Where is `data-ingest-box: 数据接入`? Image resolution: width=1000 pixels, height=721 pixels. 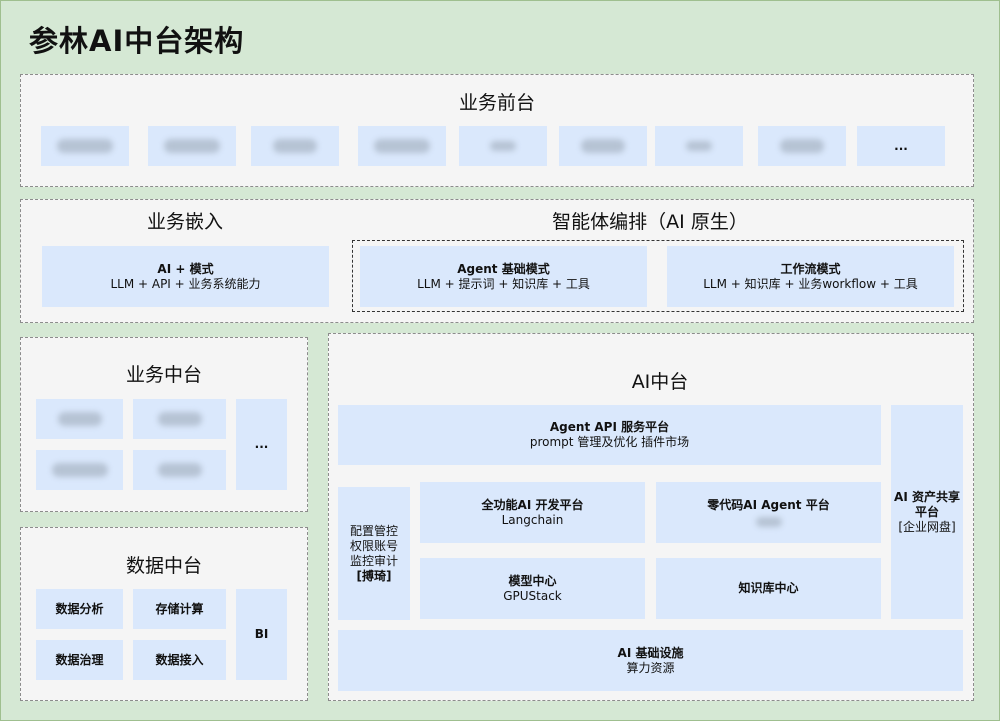 data-ingest-box: 数据接入 is located at coordinates (179, 660).